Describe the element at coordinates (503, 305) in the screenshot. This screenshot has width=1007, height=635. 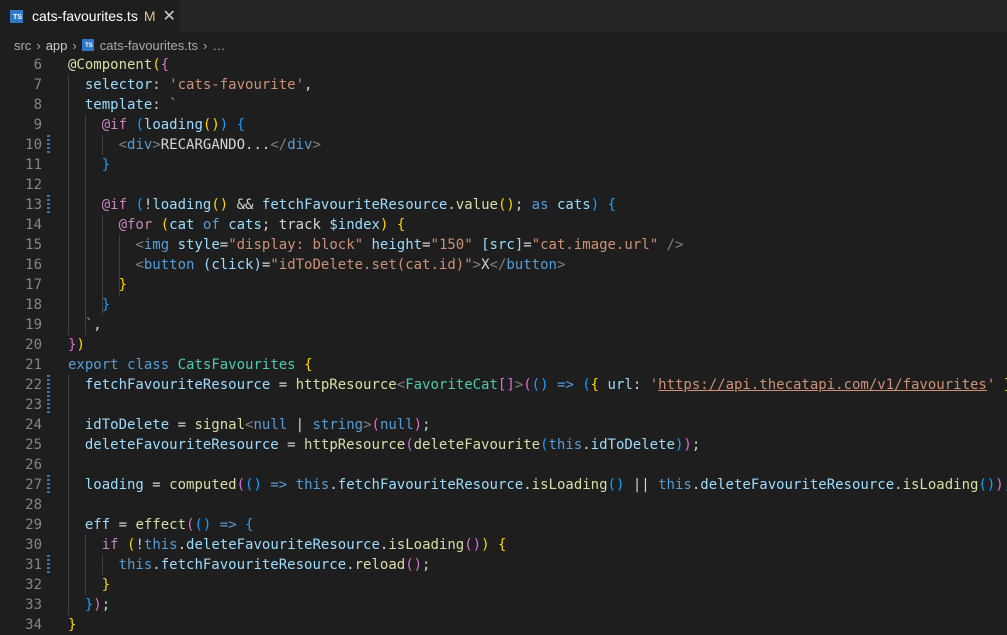
I see `code-line: 18 }` at that location.